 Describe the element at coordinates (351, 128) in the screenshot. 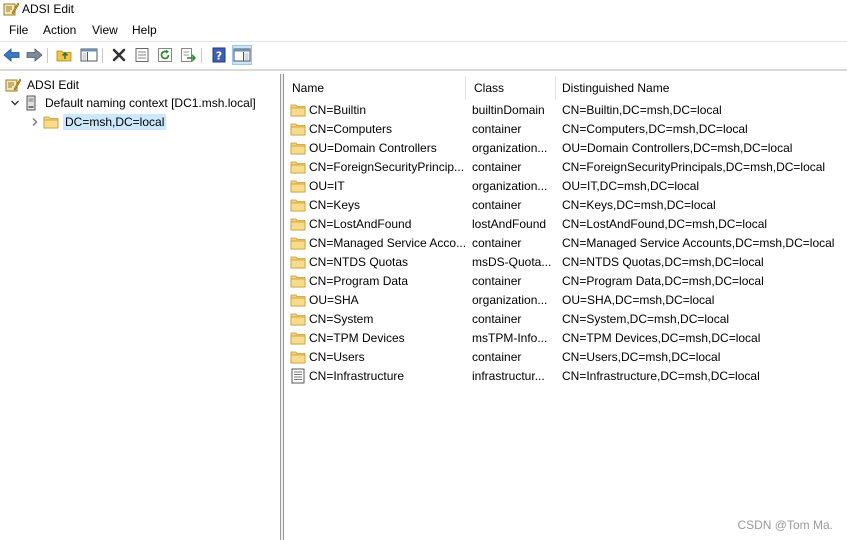

I see `row-name: CN=Computers` at that location.